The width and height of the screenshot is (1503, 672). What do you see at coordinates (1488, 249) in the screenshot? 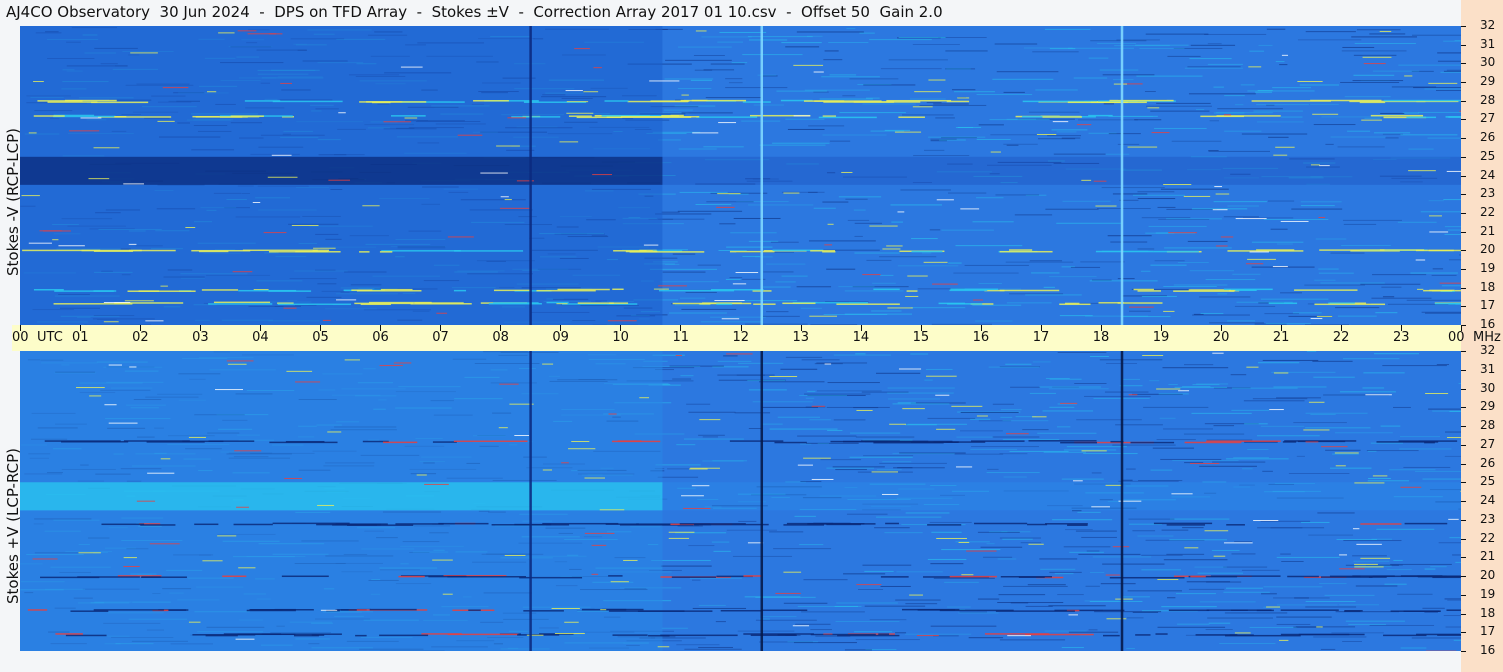
I see `freq-tick-label: 20` at bounding box center [1488, 249].